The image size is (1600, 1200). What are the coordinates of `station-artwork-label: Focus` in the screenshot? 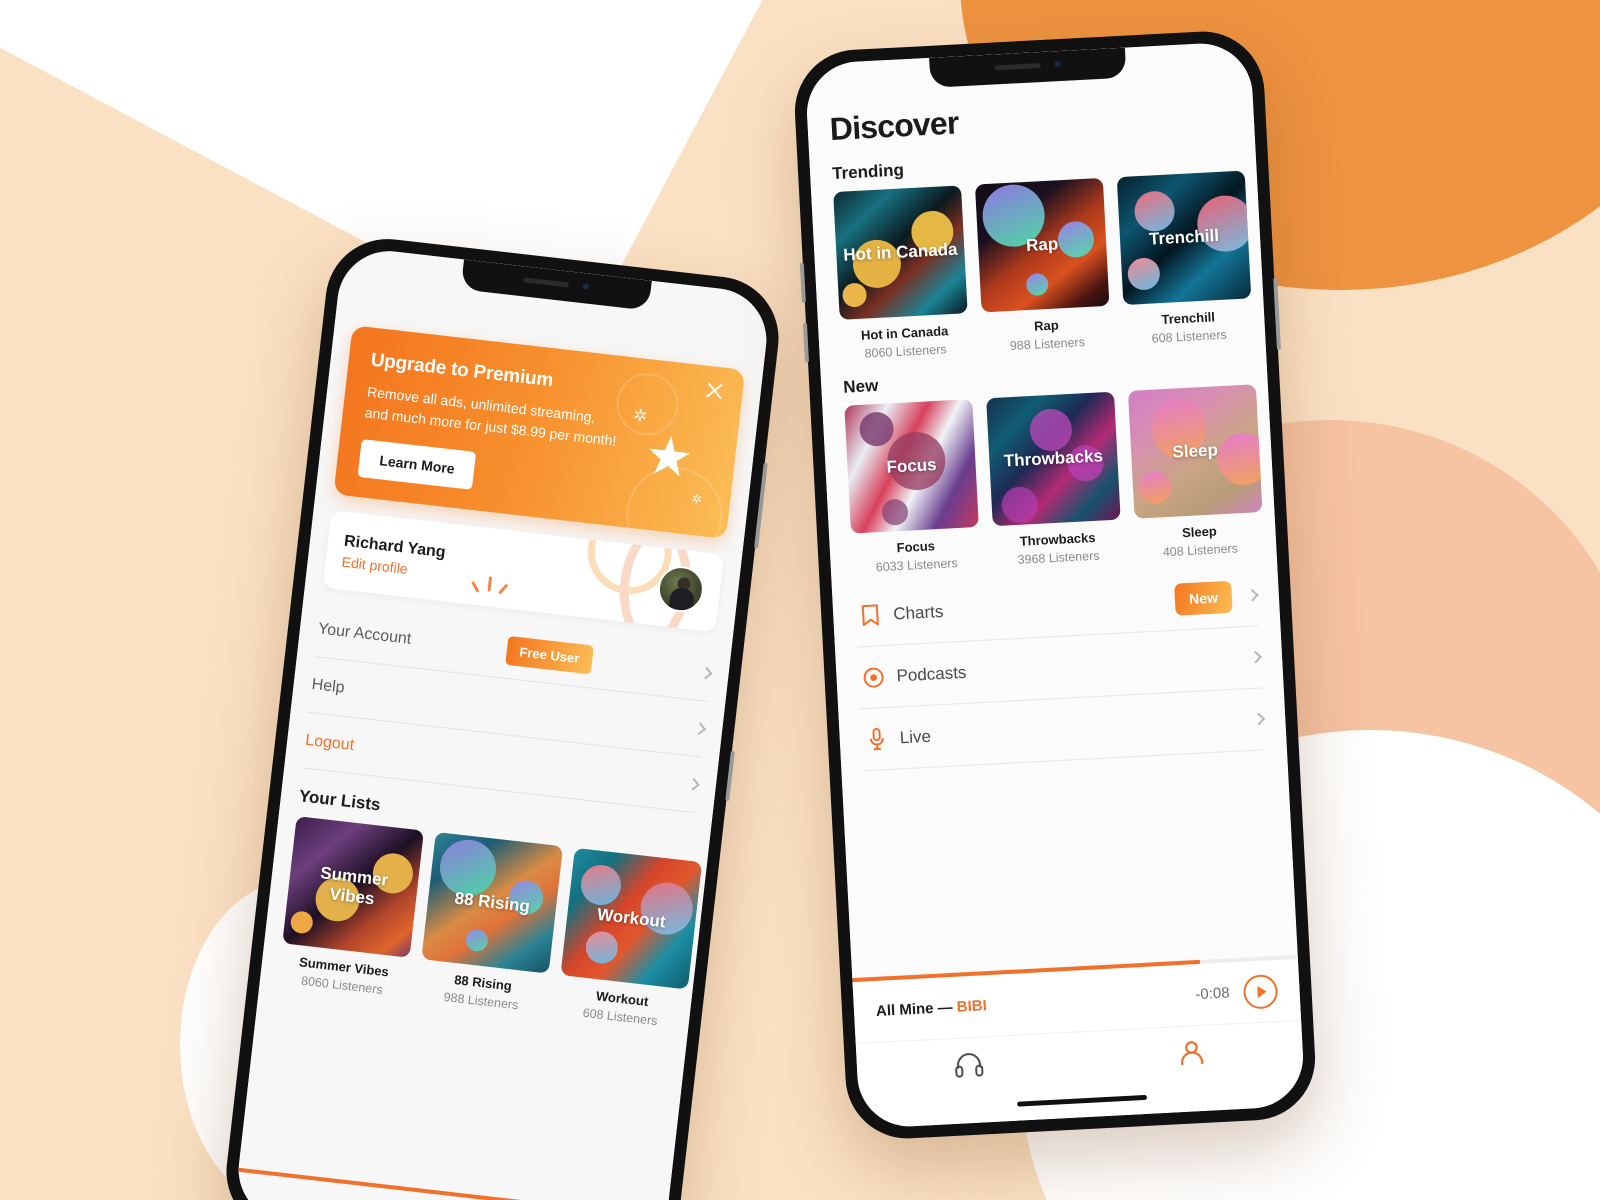 It's located at (912, 466).